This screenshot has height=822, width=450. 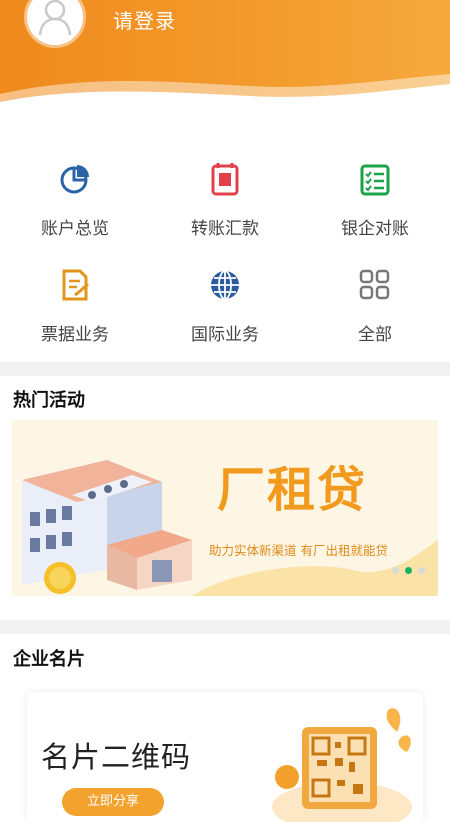 What do you see at coordinates (225, 306) in the screenshot?
I see `menu-item-international: 国际业务` at bounding box center [225, 306].